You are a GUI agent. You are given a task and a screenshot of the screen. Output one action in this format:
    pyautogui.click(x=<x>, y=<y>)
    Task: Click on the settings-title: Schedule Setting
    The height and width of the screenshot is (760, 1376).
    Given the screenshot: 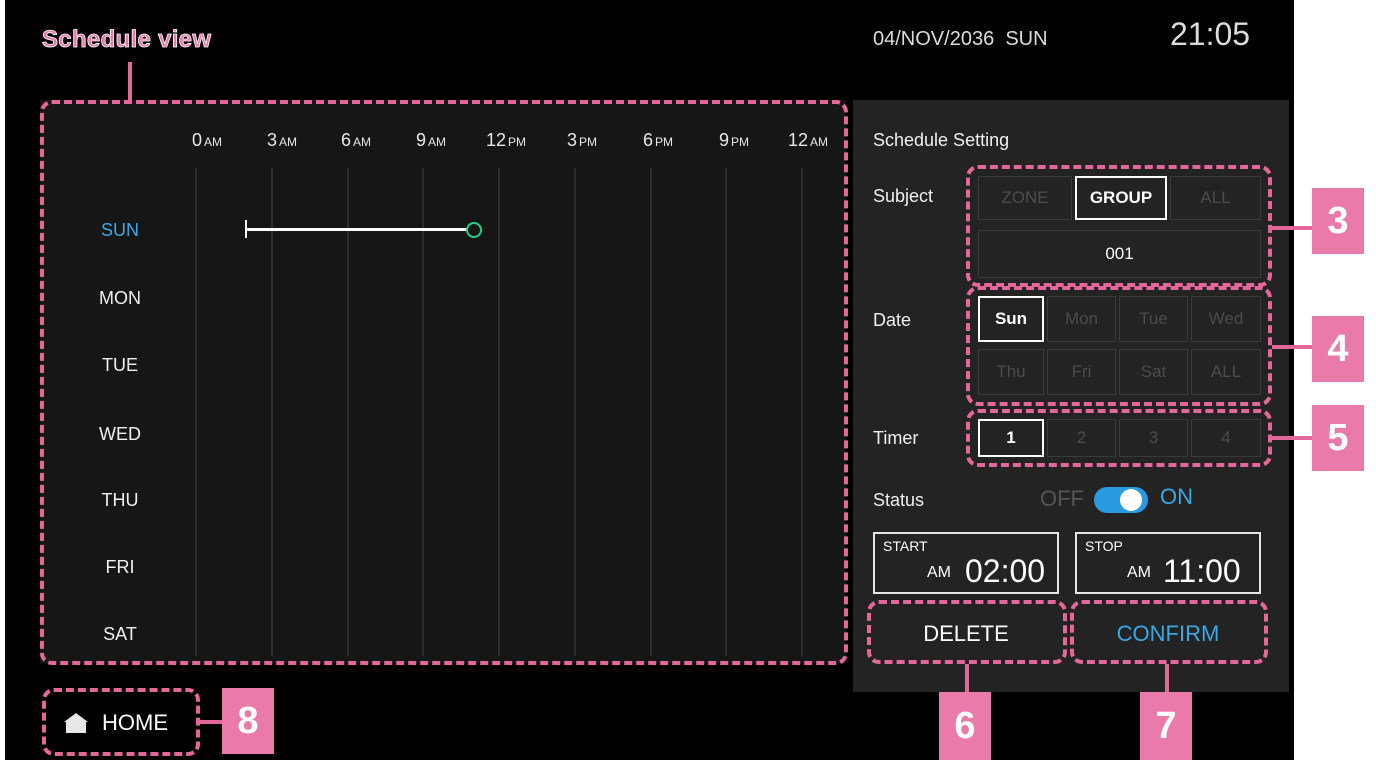 What is the action you would take?
    pyautogui.click(x=941, y=140)
    